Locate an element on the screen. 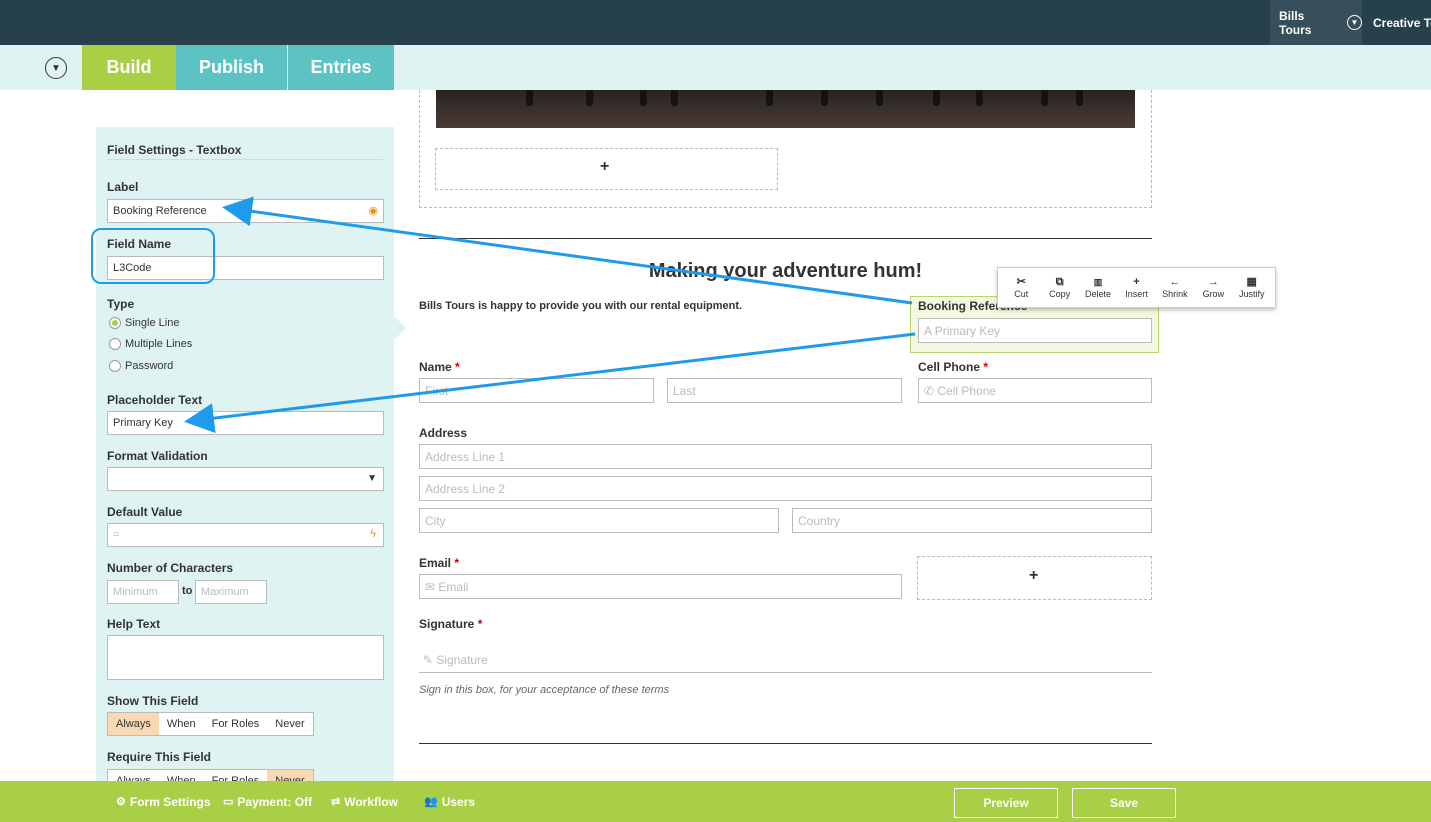 This screenshot has height=822, width=1431. address-label: Address is located at coordinates (443, 433).